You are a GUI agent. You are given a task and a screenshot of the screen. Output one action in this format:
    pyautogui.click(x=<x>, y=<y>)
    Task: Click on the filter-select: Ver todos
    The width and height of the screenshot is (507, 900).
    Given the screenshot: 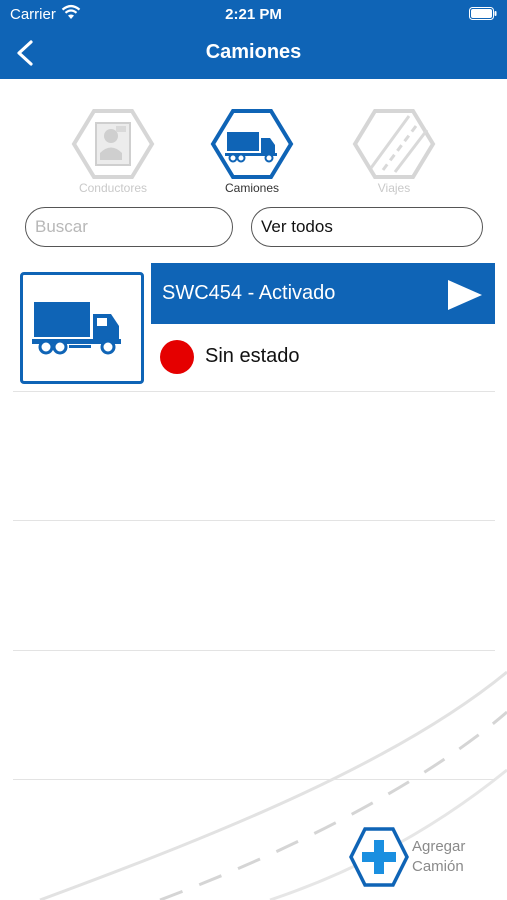 What is the action you would take?
    pyautogui.click(x=367, y=227)
    